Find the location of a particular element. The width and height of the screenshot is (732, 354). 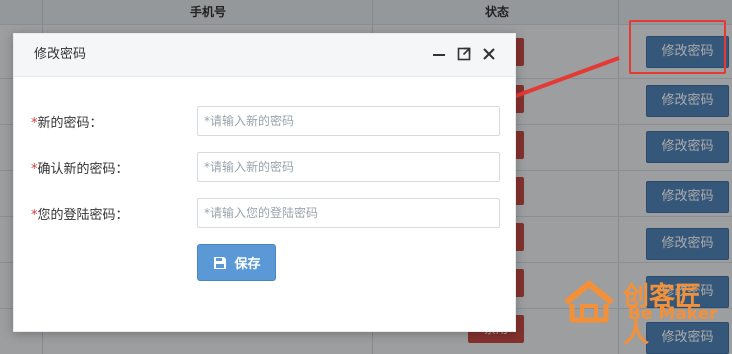

minimize-icon is located at coordinates (439, 54).